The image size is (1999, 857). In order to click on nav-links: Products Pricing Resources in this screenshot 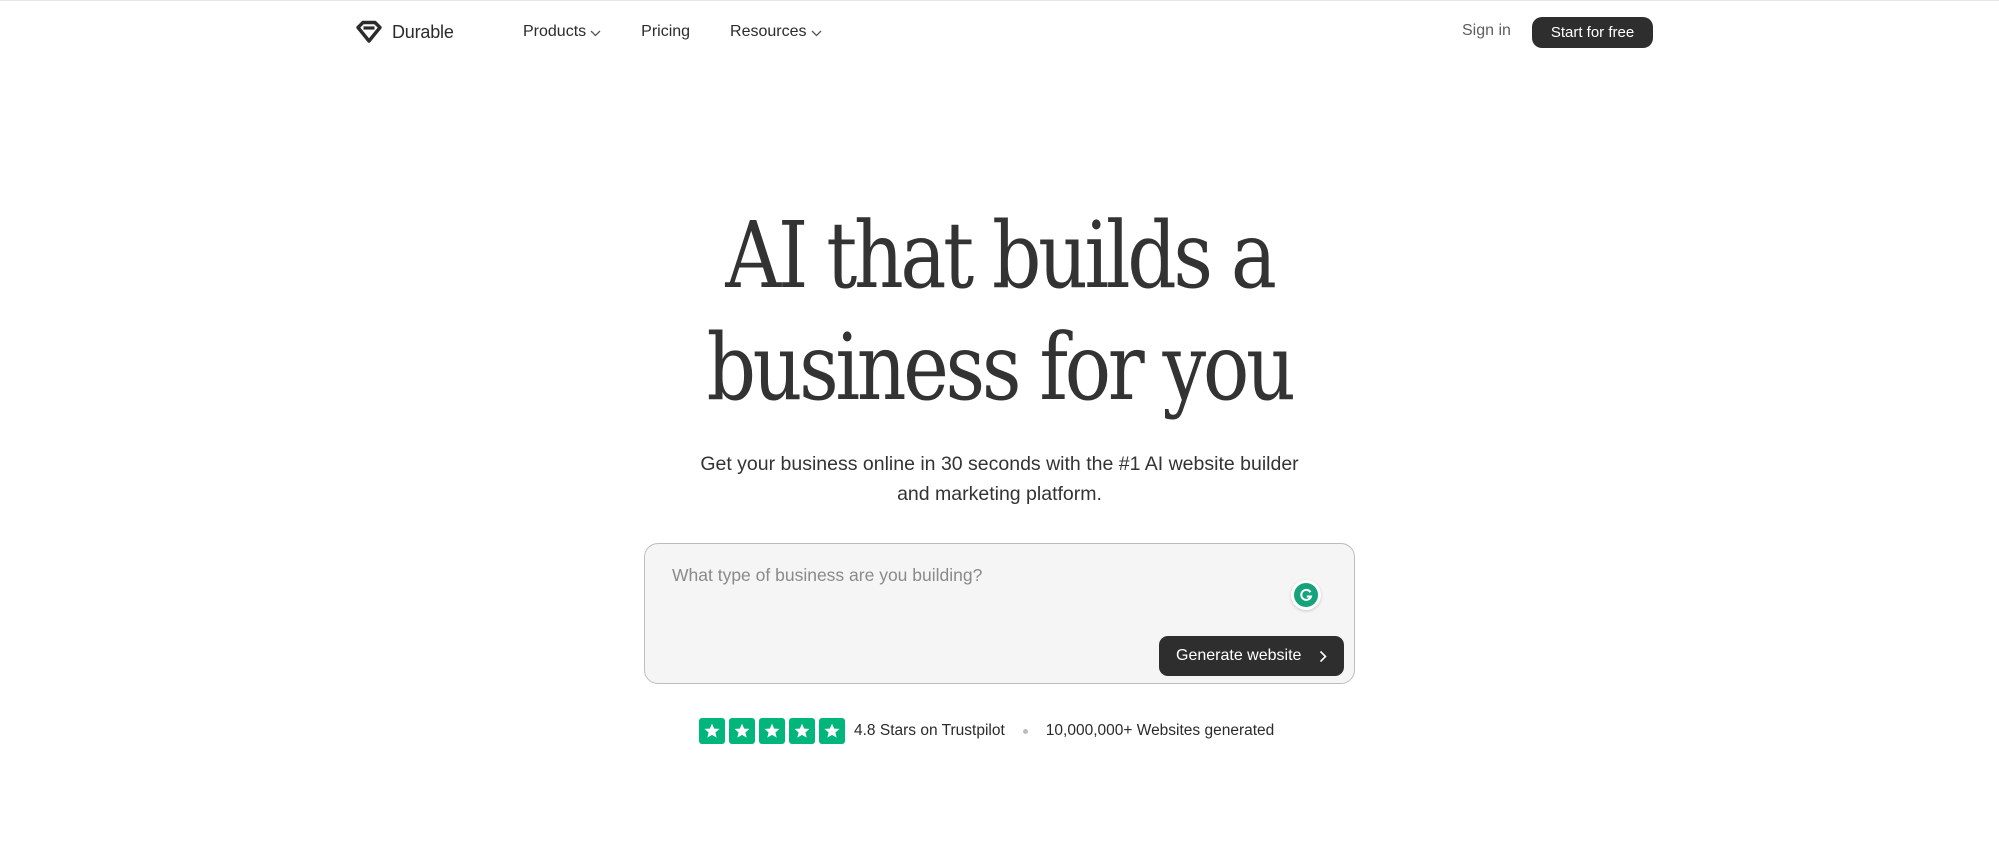, I will do `click(672, 32)`.